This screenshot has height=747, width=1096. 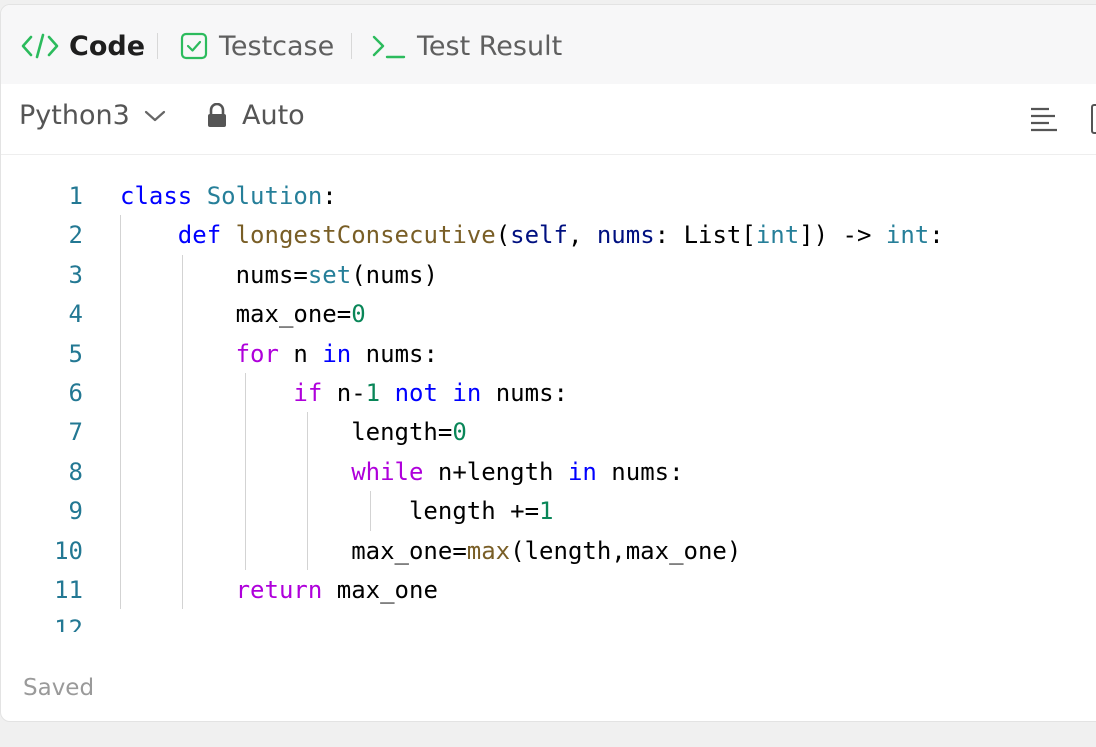 What do you see at coordinates (273, 115) in the screenshot?
I see `auto-mode-label: Auto` at bounding box center [273, 115].